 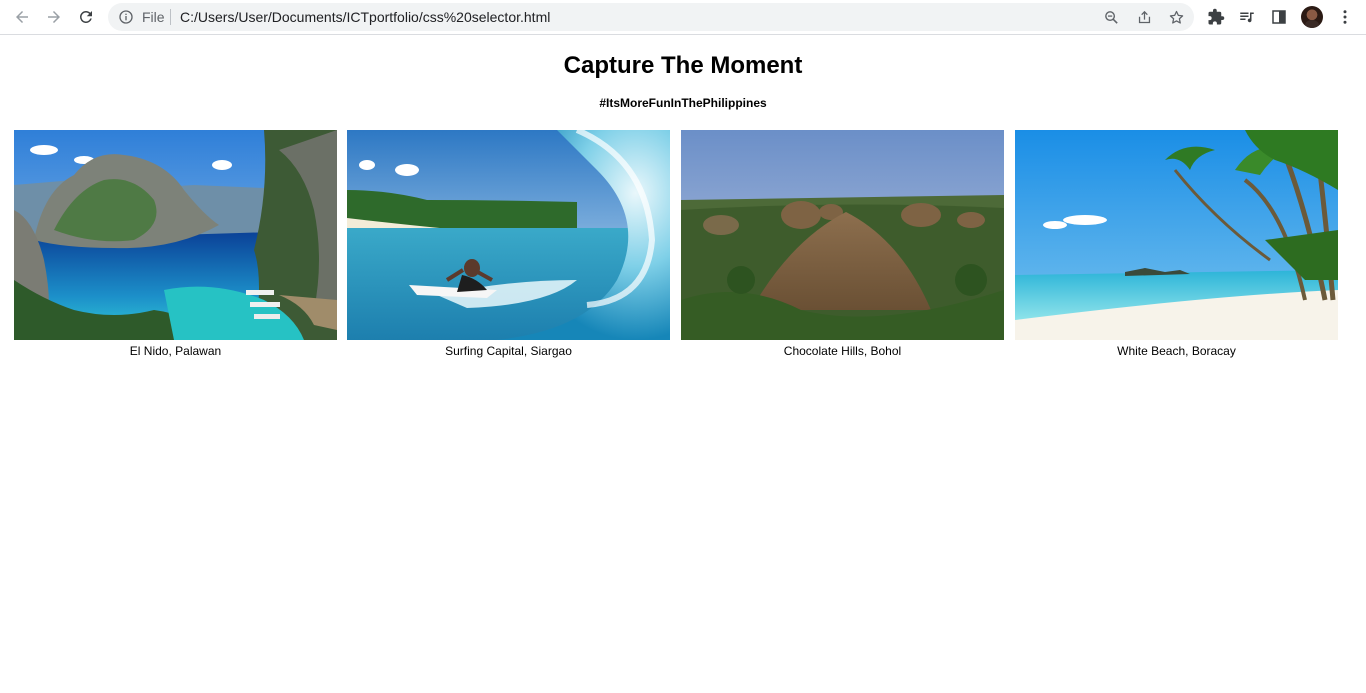 What do you see at coordinates (1312, 17) in the screenshot?
I see `profile-avatar` at bounding box center [1312, 17].